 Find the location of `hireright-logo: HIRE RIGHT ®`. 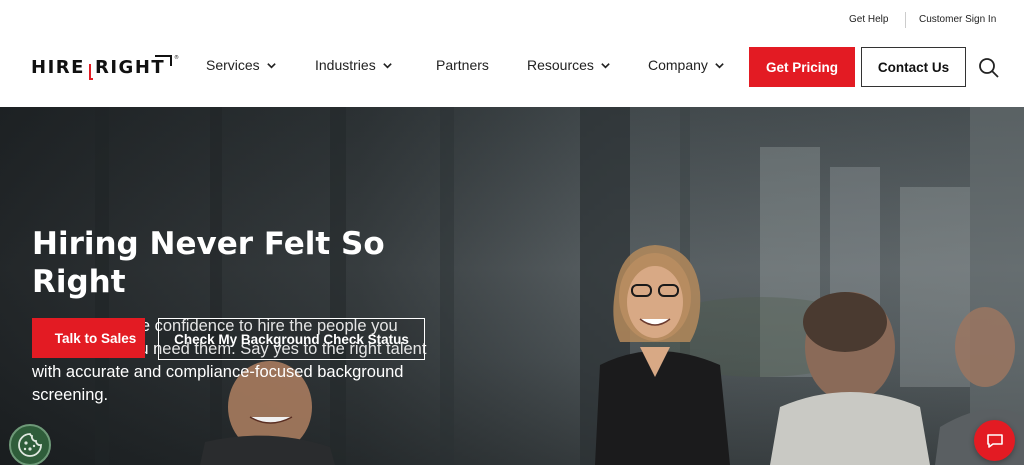

hireright-logo: HIRE RIGHT ® is located at coordinates (106, 68).